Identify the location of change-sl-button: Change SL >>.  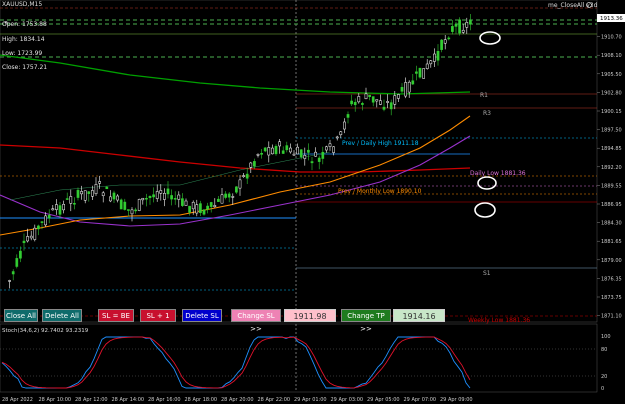
(256, 321).